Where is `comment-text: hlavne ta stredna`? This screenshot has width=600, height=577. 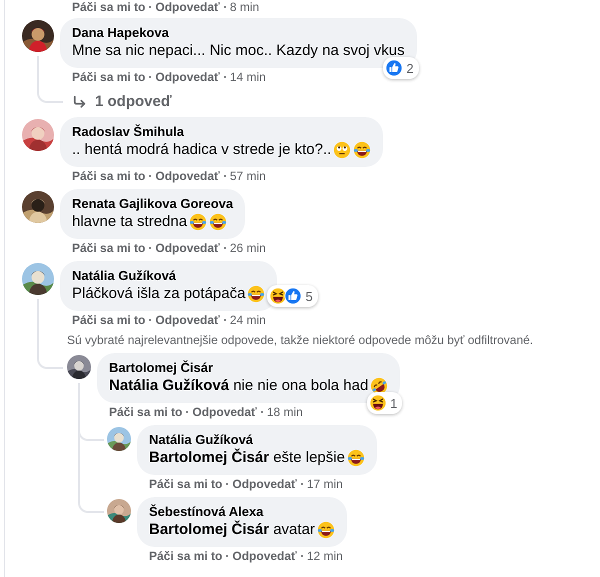
comment-text: hlavne ta stredna is located at coordinates (130, 222).